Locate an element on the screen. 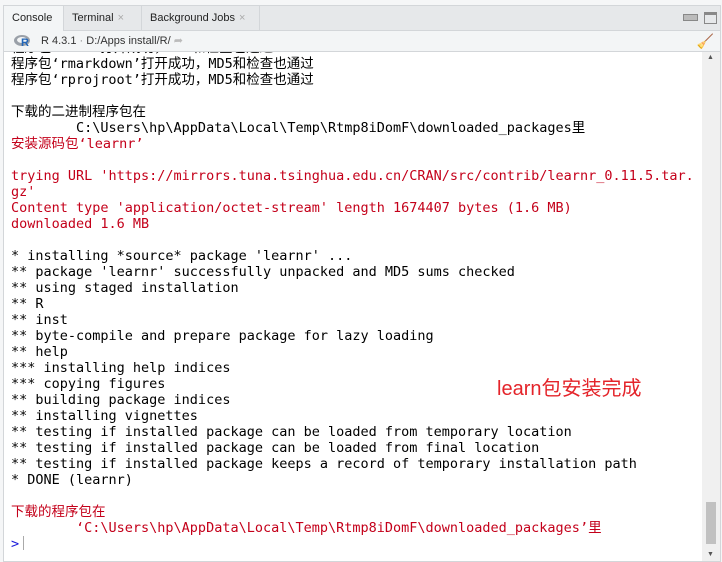 The width and height of the screenshot is (722, 562). text-cursor is located at coordinates (24, 543).